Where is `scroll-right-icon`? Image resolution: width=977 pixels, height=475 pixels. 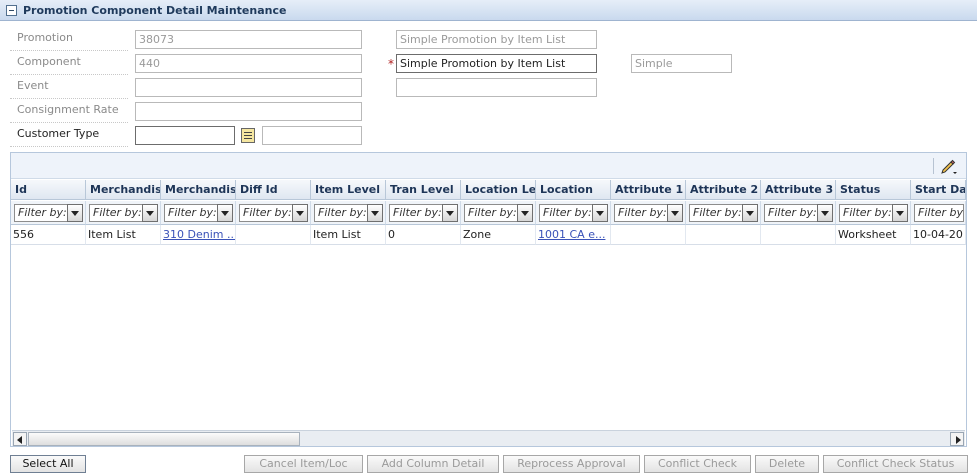
scroll-right-icon is located at coordinates (957, 439).